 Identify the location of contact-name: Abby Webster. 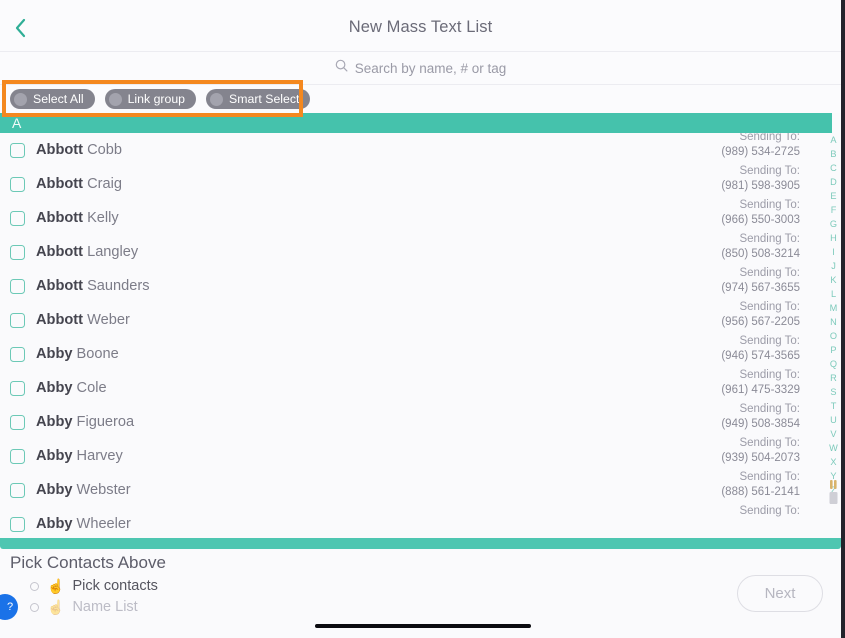
(83, 490).